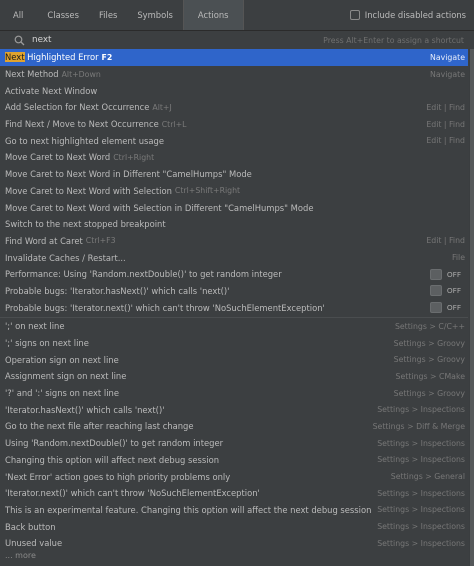  What do you see at coordinates (44, 240) in the screenshot?
I see `result-label: Find Word at Caret` at bounding box center [44, 240].